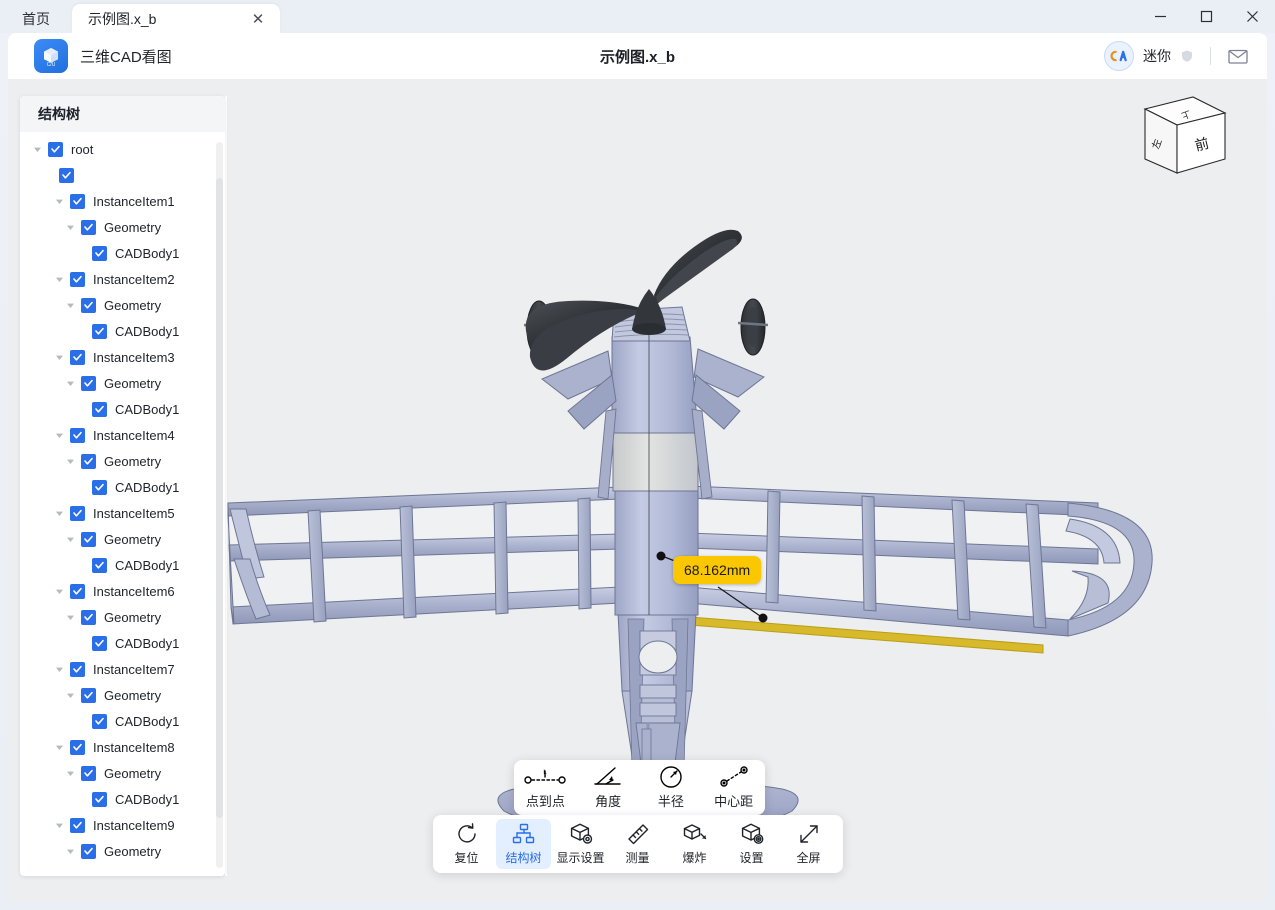 This screenshot has height=910, width=1275. I want to click on maximize-icon, so click(1206, 16).